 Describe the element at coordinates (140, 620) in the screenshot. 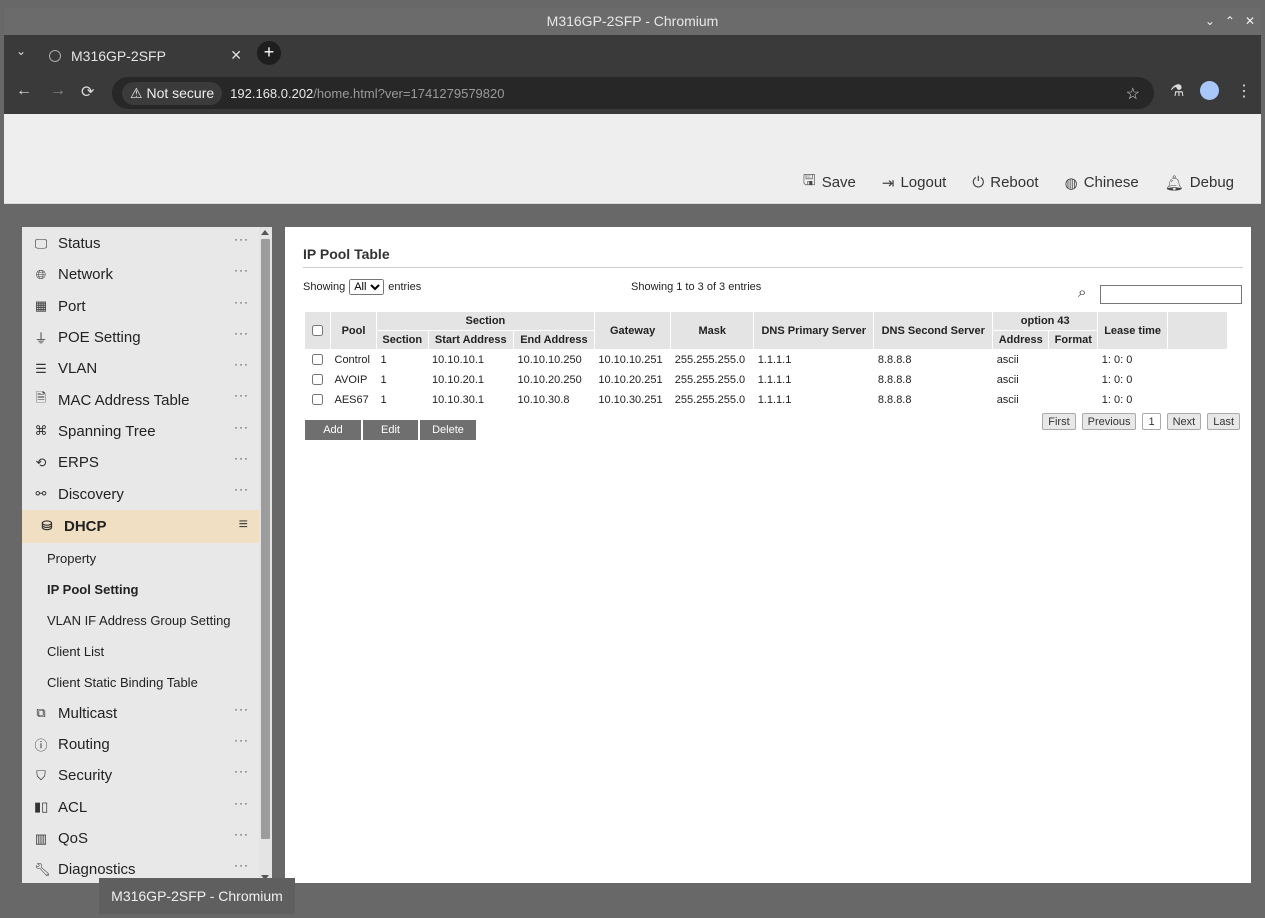

I see `sidebar-subitem-vlan-if-address-group: VLAN IF Address Group Setting` at that location.